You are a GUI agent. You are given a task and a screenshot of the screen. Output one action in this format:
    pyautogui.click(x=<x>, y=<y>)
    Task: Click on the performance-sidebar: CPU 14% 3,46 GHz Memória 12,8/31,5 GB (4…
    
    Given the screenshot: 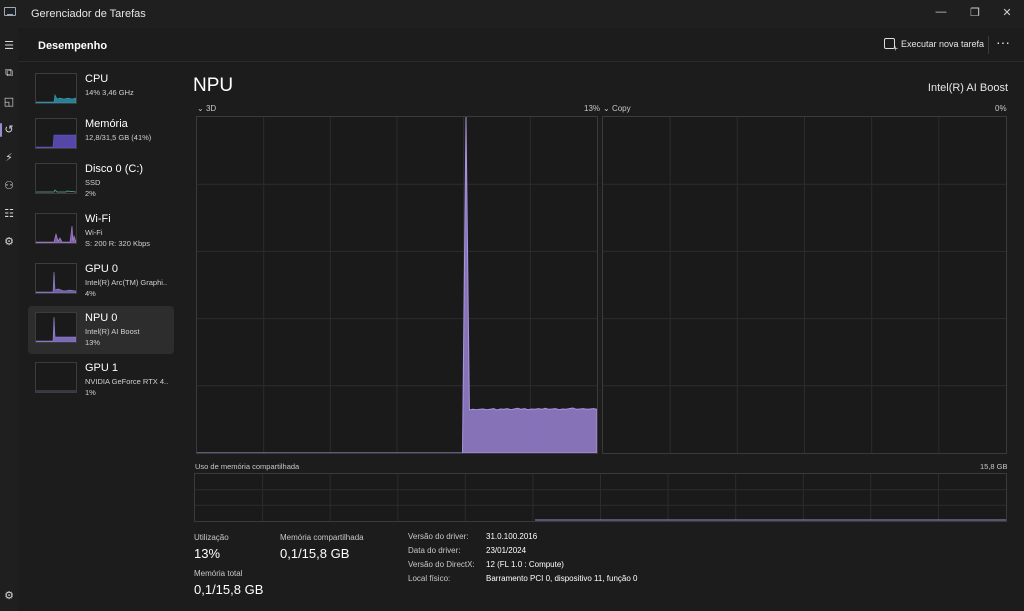 What is the action you would take?
    pyautogui.click(x=100, y=336)
    